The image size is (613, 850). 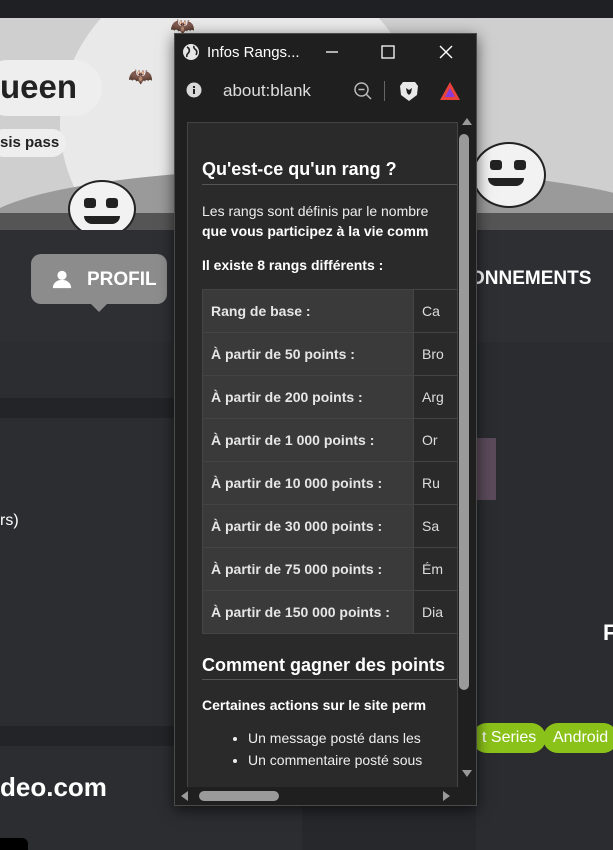 What do you see at coordinates (608, 632) in the screenshot?
I see `right-panel-heading: F` at bounding box center [608, 632].